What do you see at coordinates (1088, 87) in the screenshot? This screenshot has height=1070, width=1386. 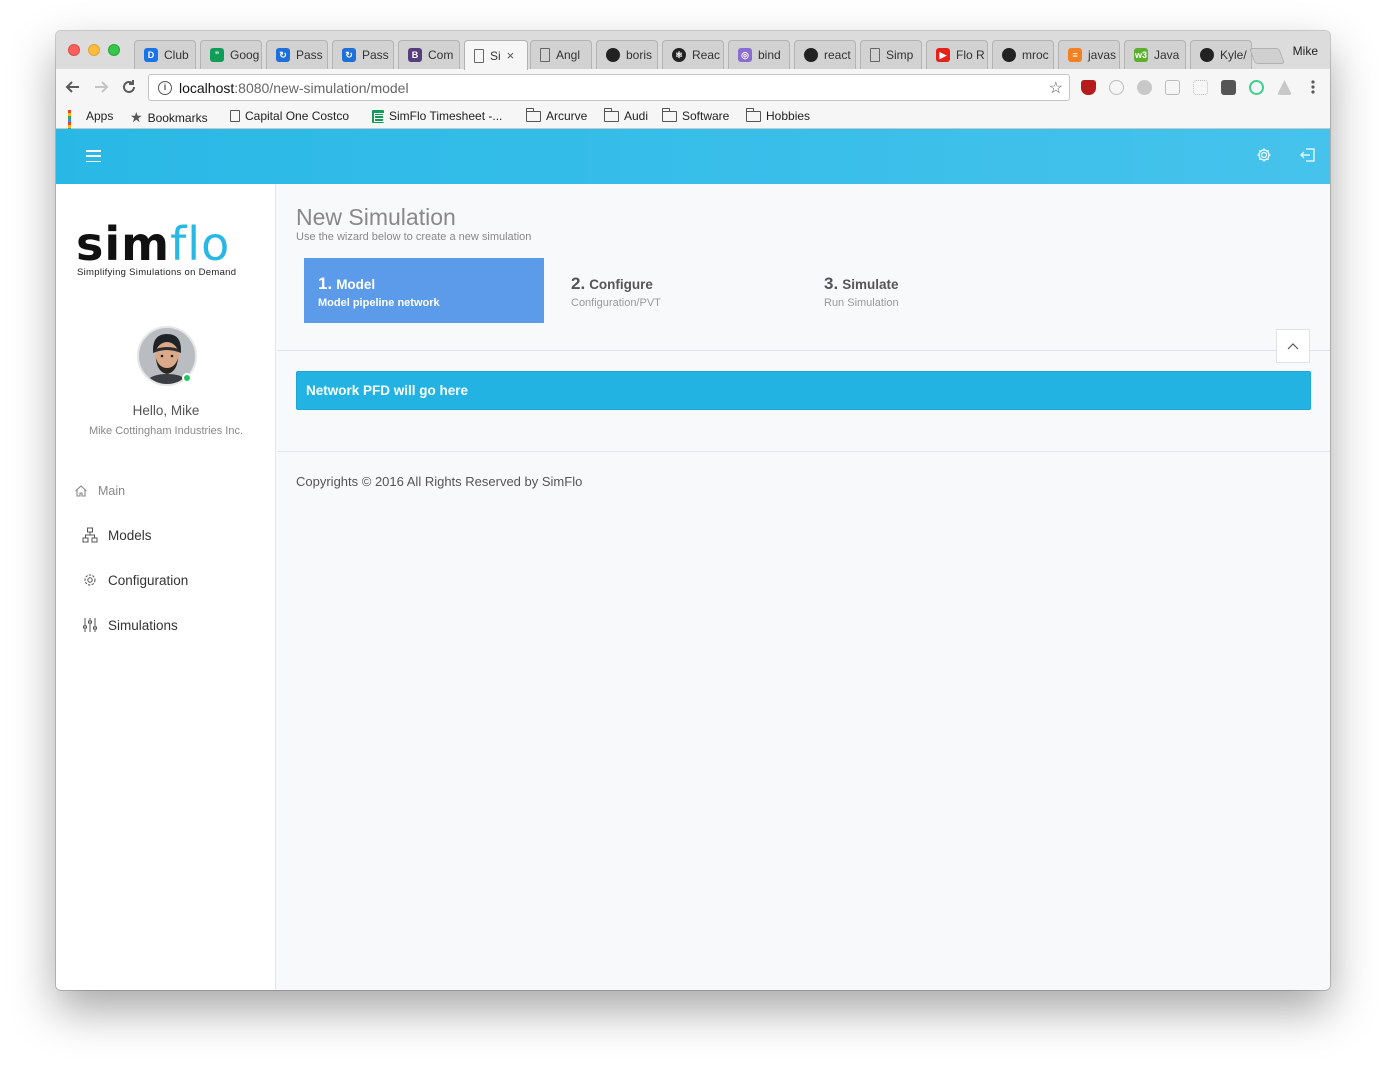 I see `ublock-extension-icon` at bounding box center [1088, 87].